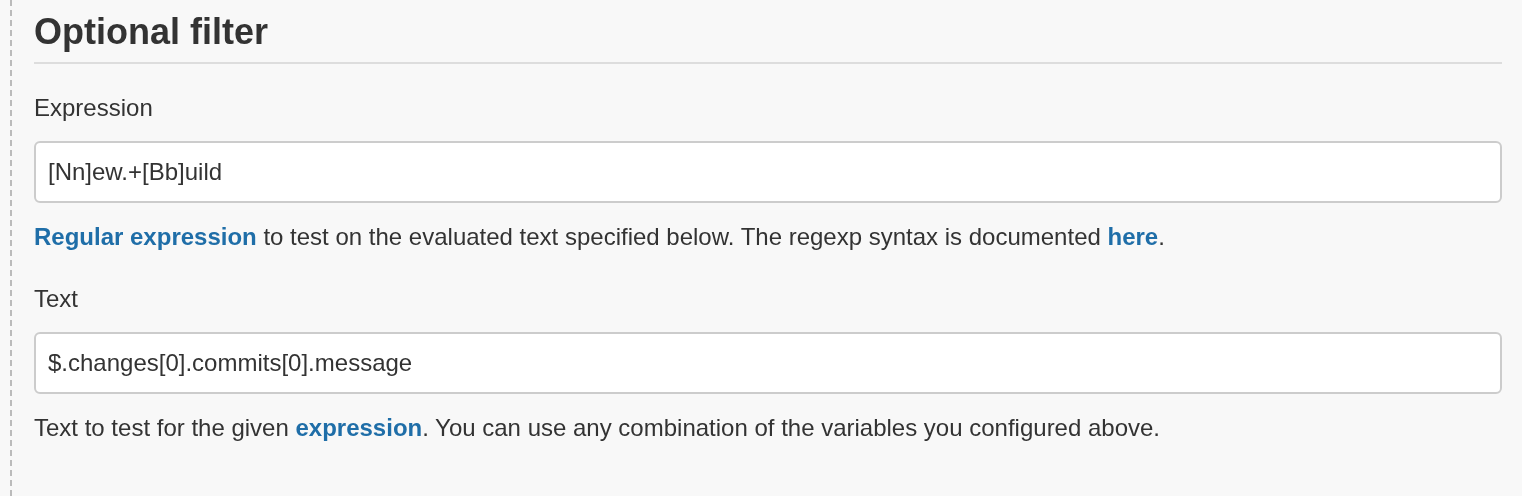 This screenshot has width=1522, height=496. What do you see at coordinates (359, 427) in the screenshot?
I see `help-link: expression` at bounding box center [359, 427].